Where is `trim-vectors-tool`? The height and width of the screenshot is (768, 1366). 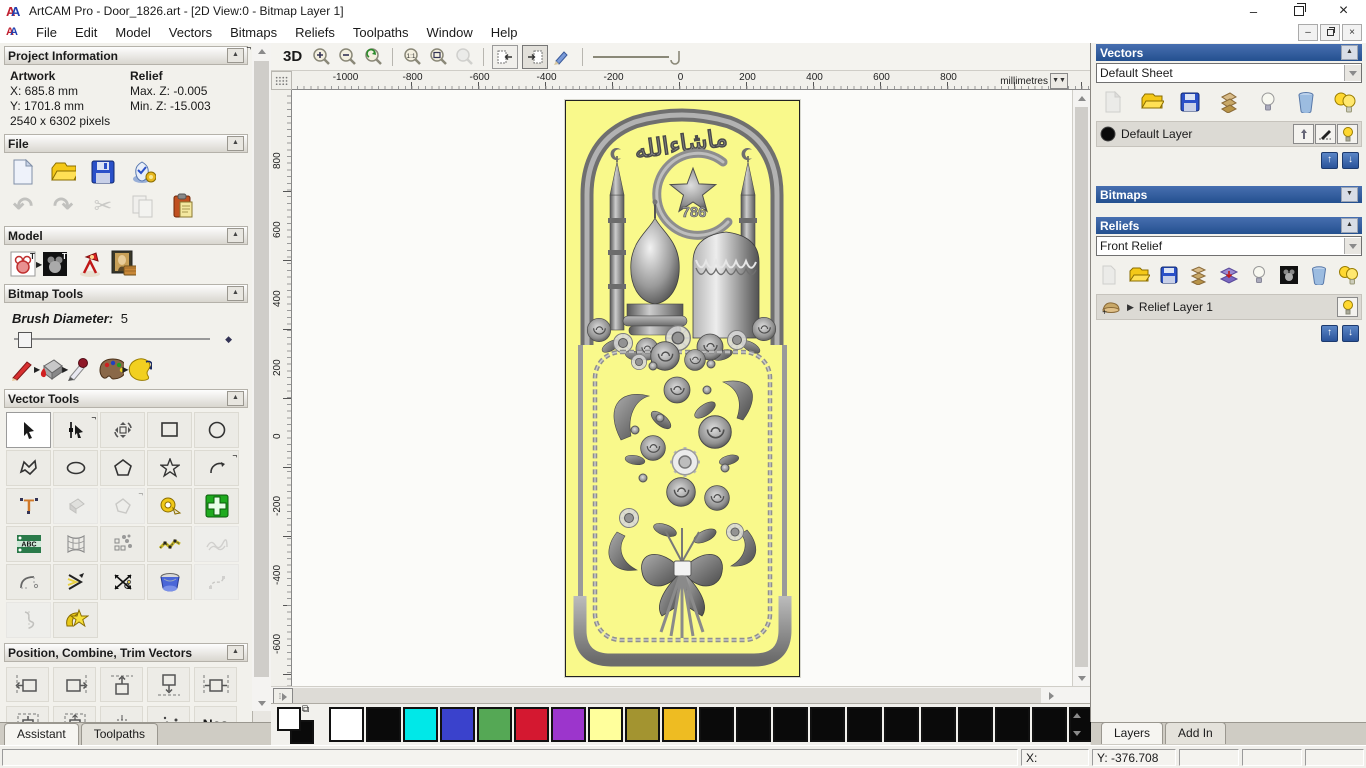 trim-vectors-tool is located at coordinates (122, 582).